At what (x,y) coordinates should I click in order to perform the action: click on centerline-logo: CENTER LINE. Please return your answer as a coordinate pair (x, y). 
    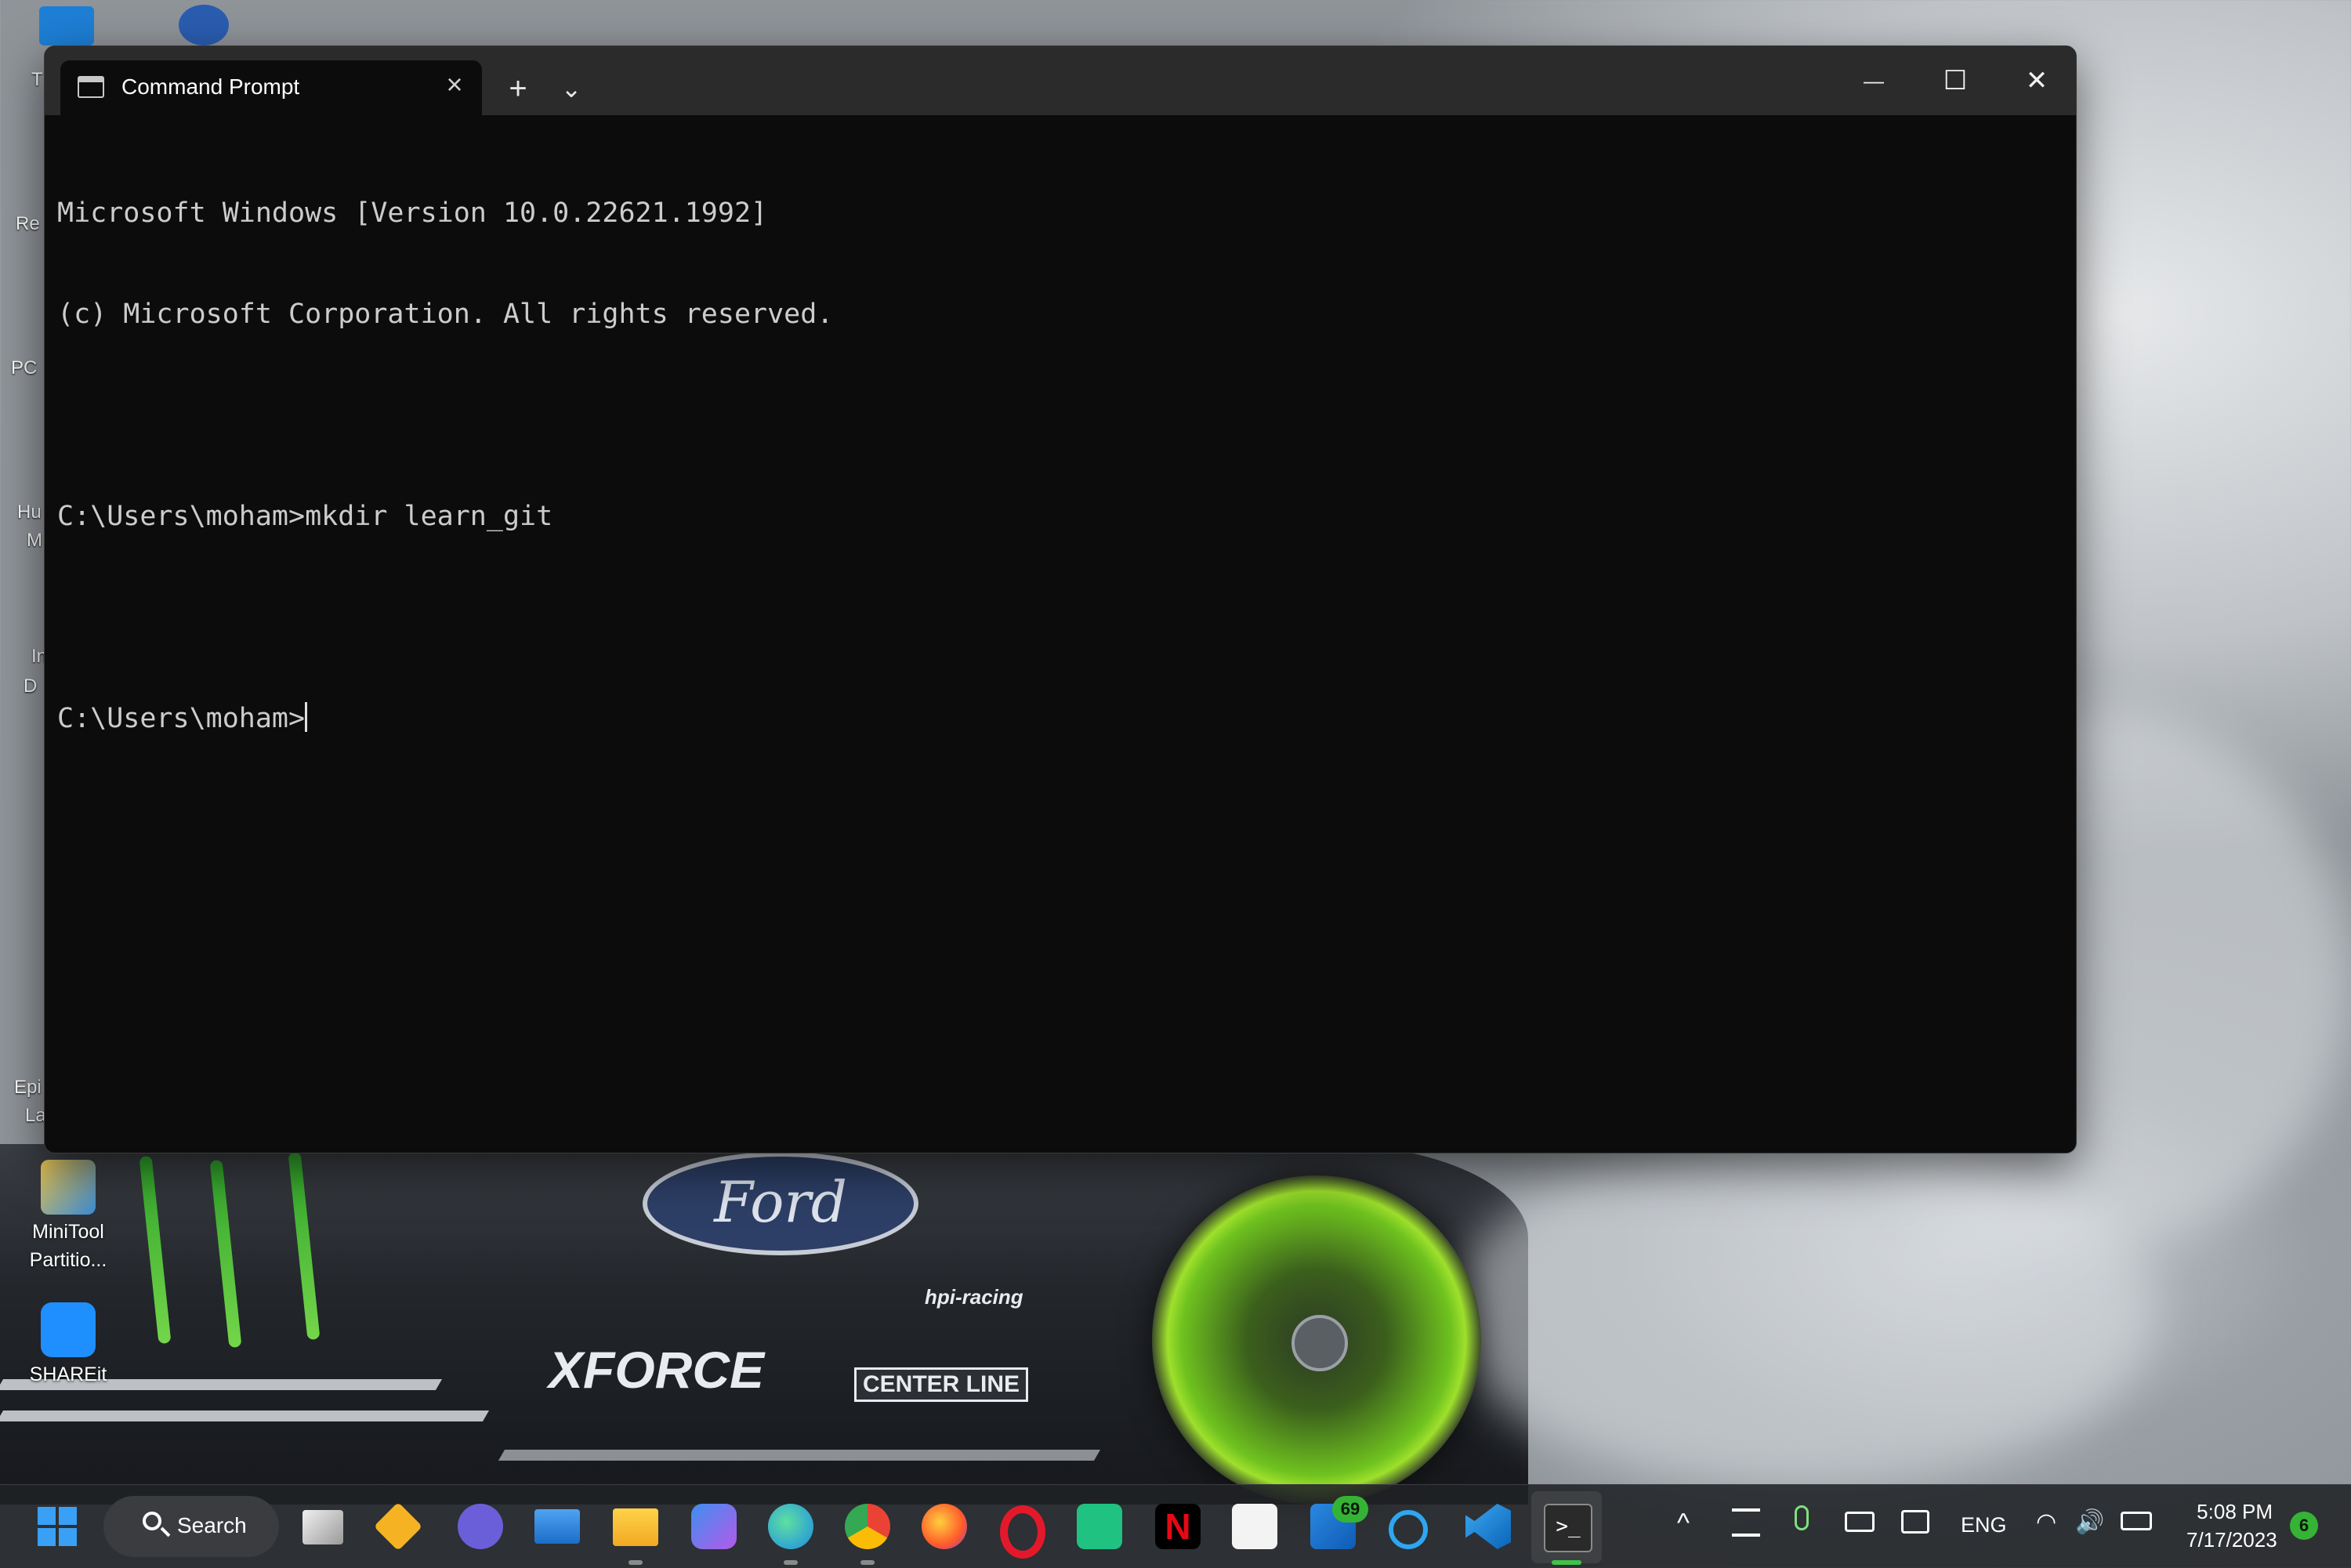
    Looking at the image, I should click on (941, 1384).